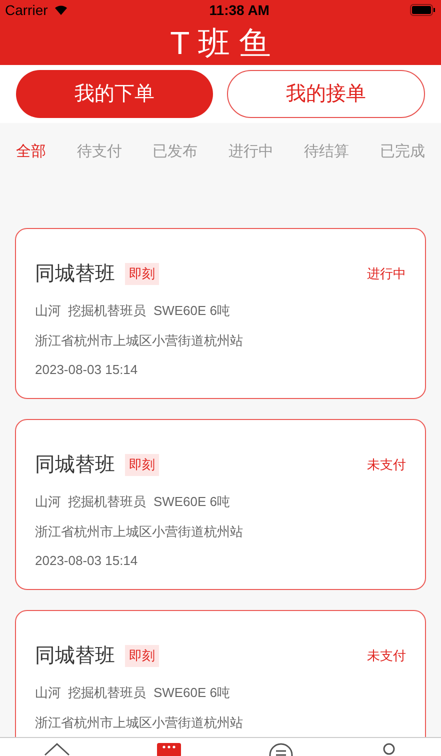 This screenshot has height=756, width=441. I want to click on filter-tab: 已发布, so click(175, 152).